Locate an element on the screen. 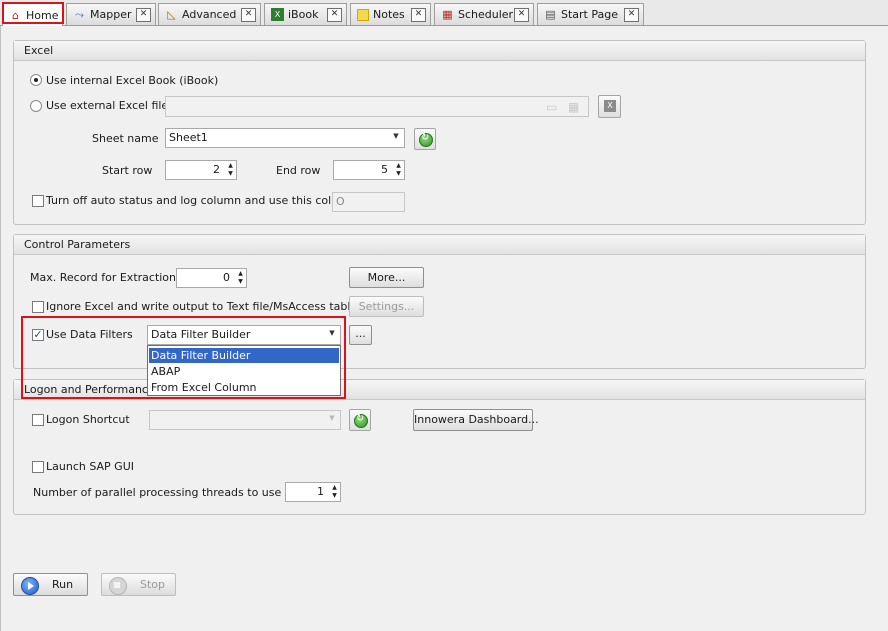  play-triangle is located at coordinates (31, 586).